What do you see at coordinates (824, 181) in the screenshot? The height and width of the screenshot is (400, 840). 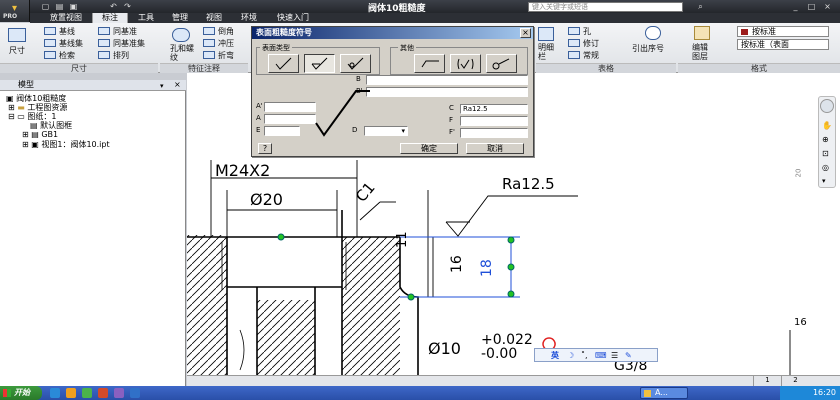 I see `nav-options-icon: ▾` at bounding box center [824, 181].